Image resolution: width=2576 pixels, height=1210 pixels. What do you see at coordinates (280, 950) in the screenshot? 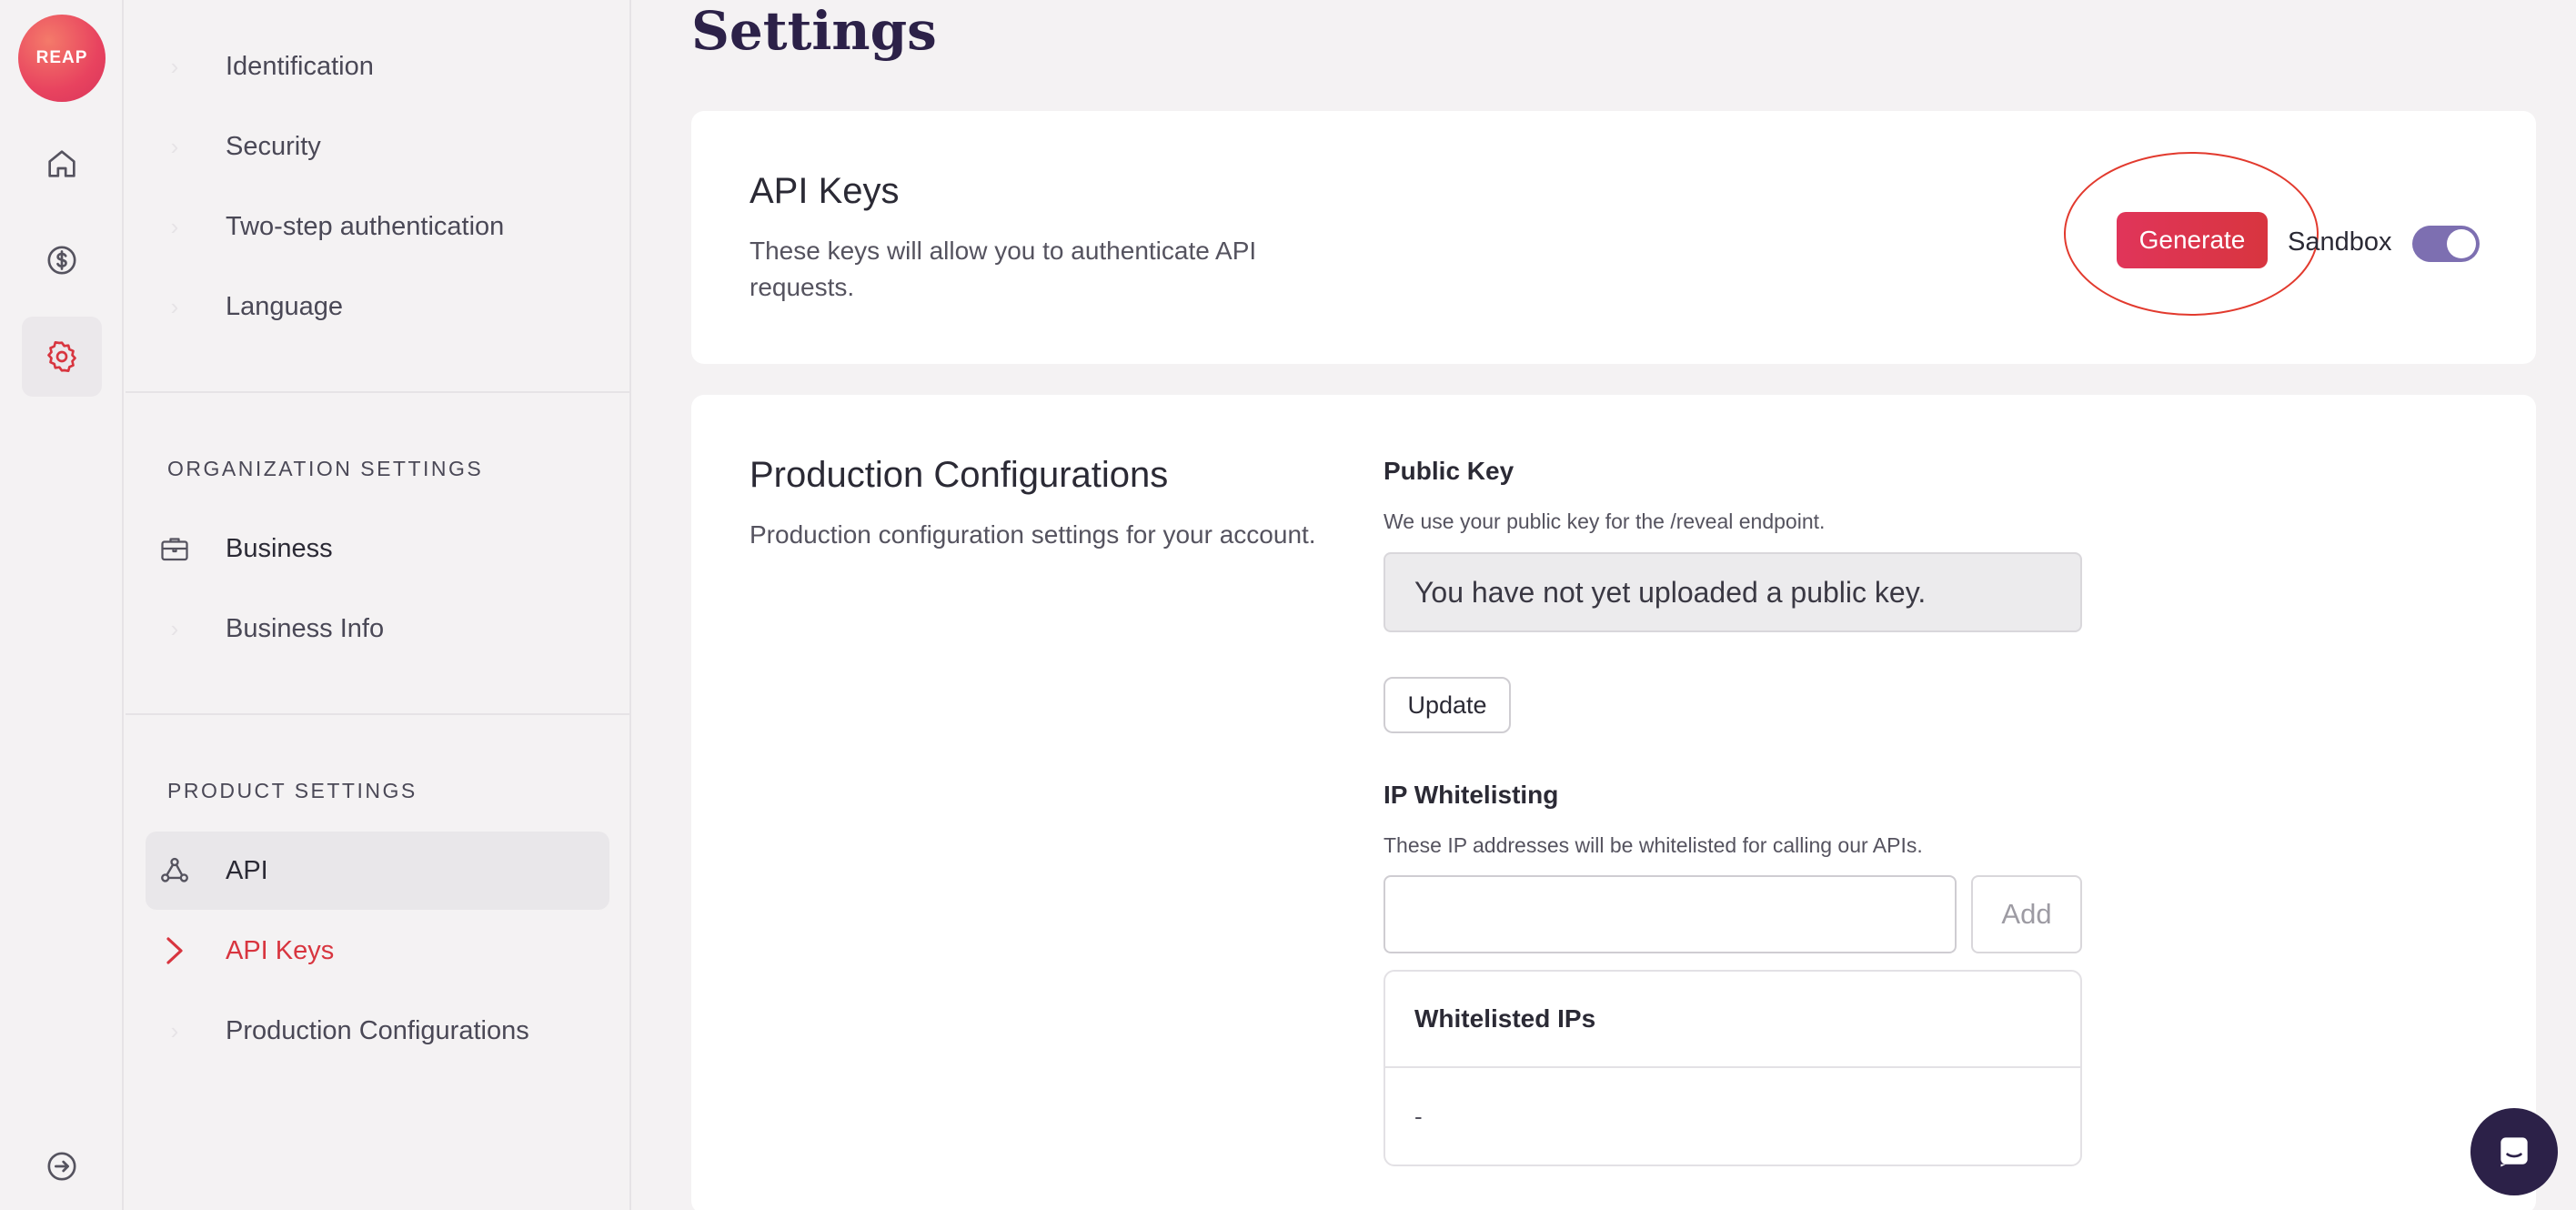
I see `sidebar-item-label: API Keys` at bounding box center [280, 950].